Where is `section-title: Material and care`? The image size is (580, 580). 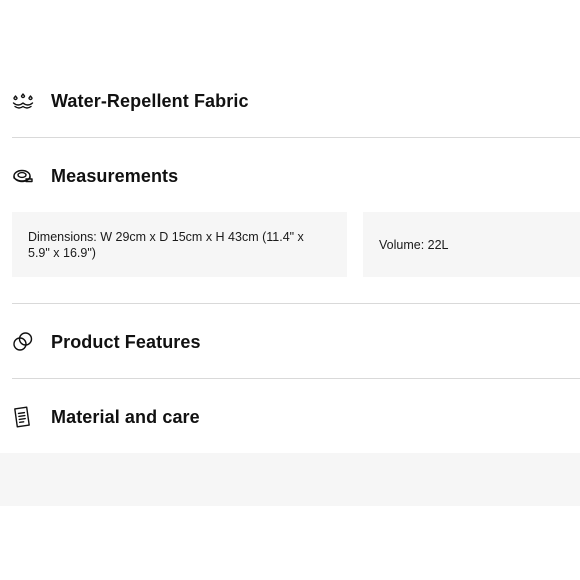 section-title: Material and care is located at coordinates (125, 416).